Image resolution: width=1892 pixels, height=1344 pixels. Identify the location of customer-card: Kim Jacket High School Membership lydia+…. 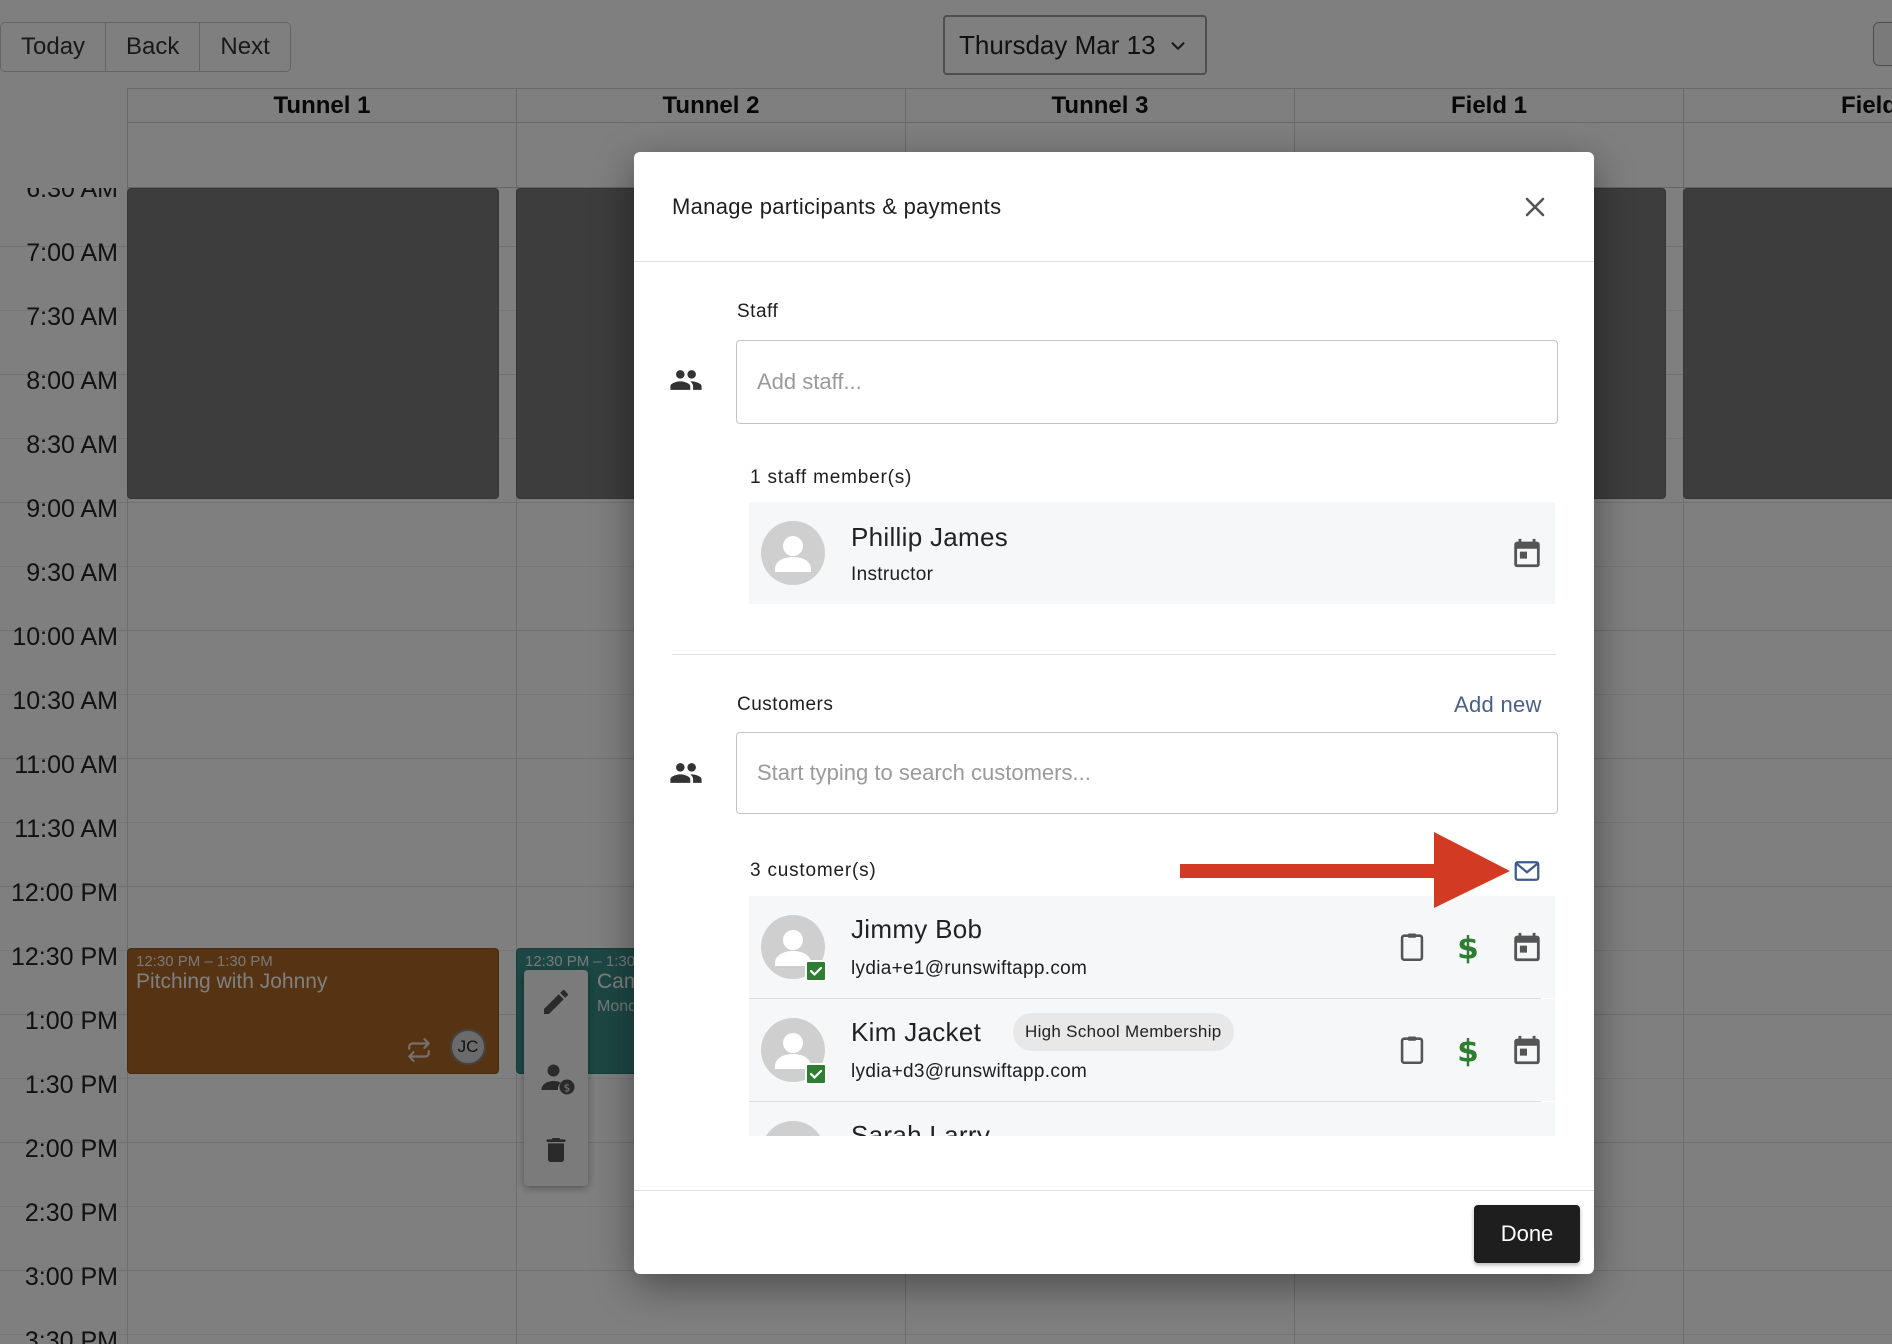
(1152, 1050).